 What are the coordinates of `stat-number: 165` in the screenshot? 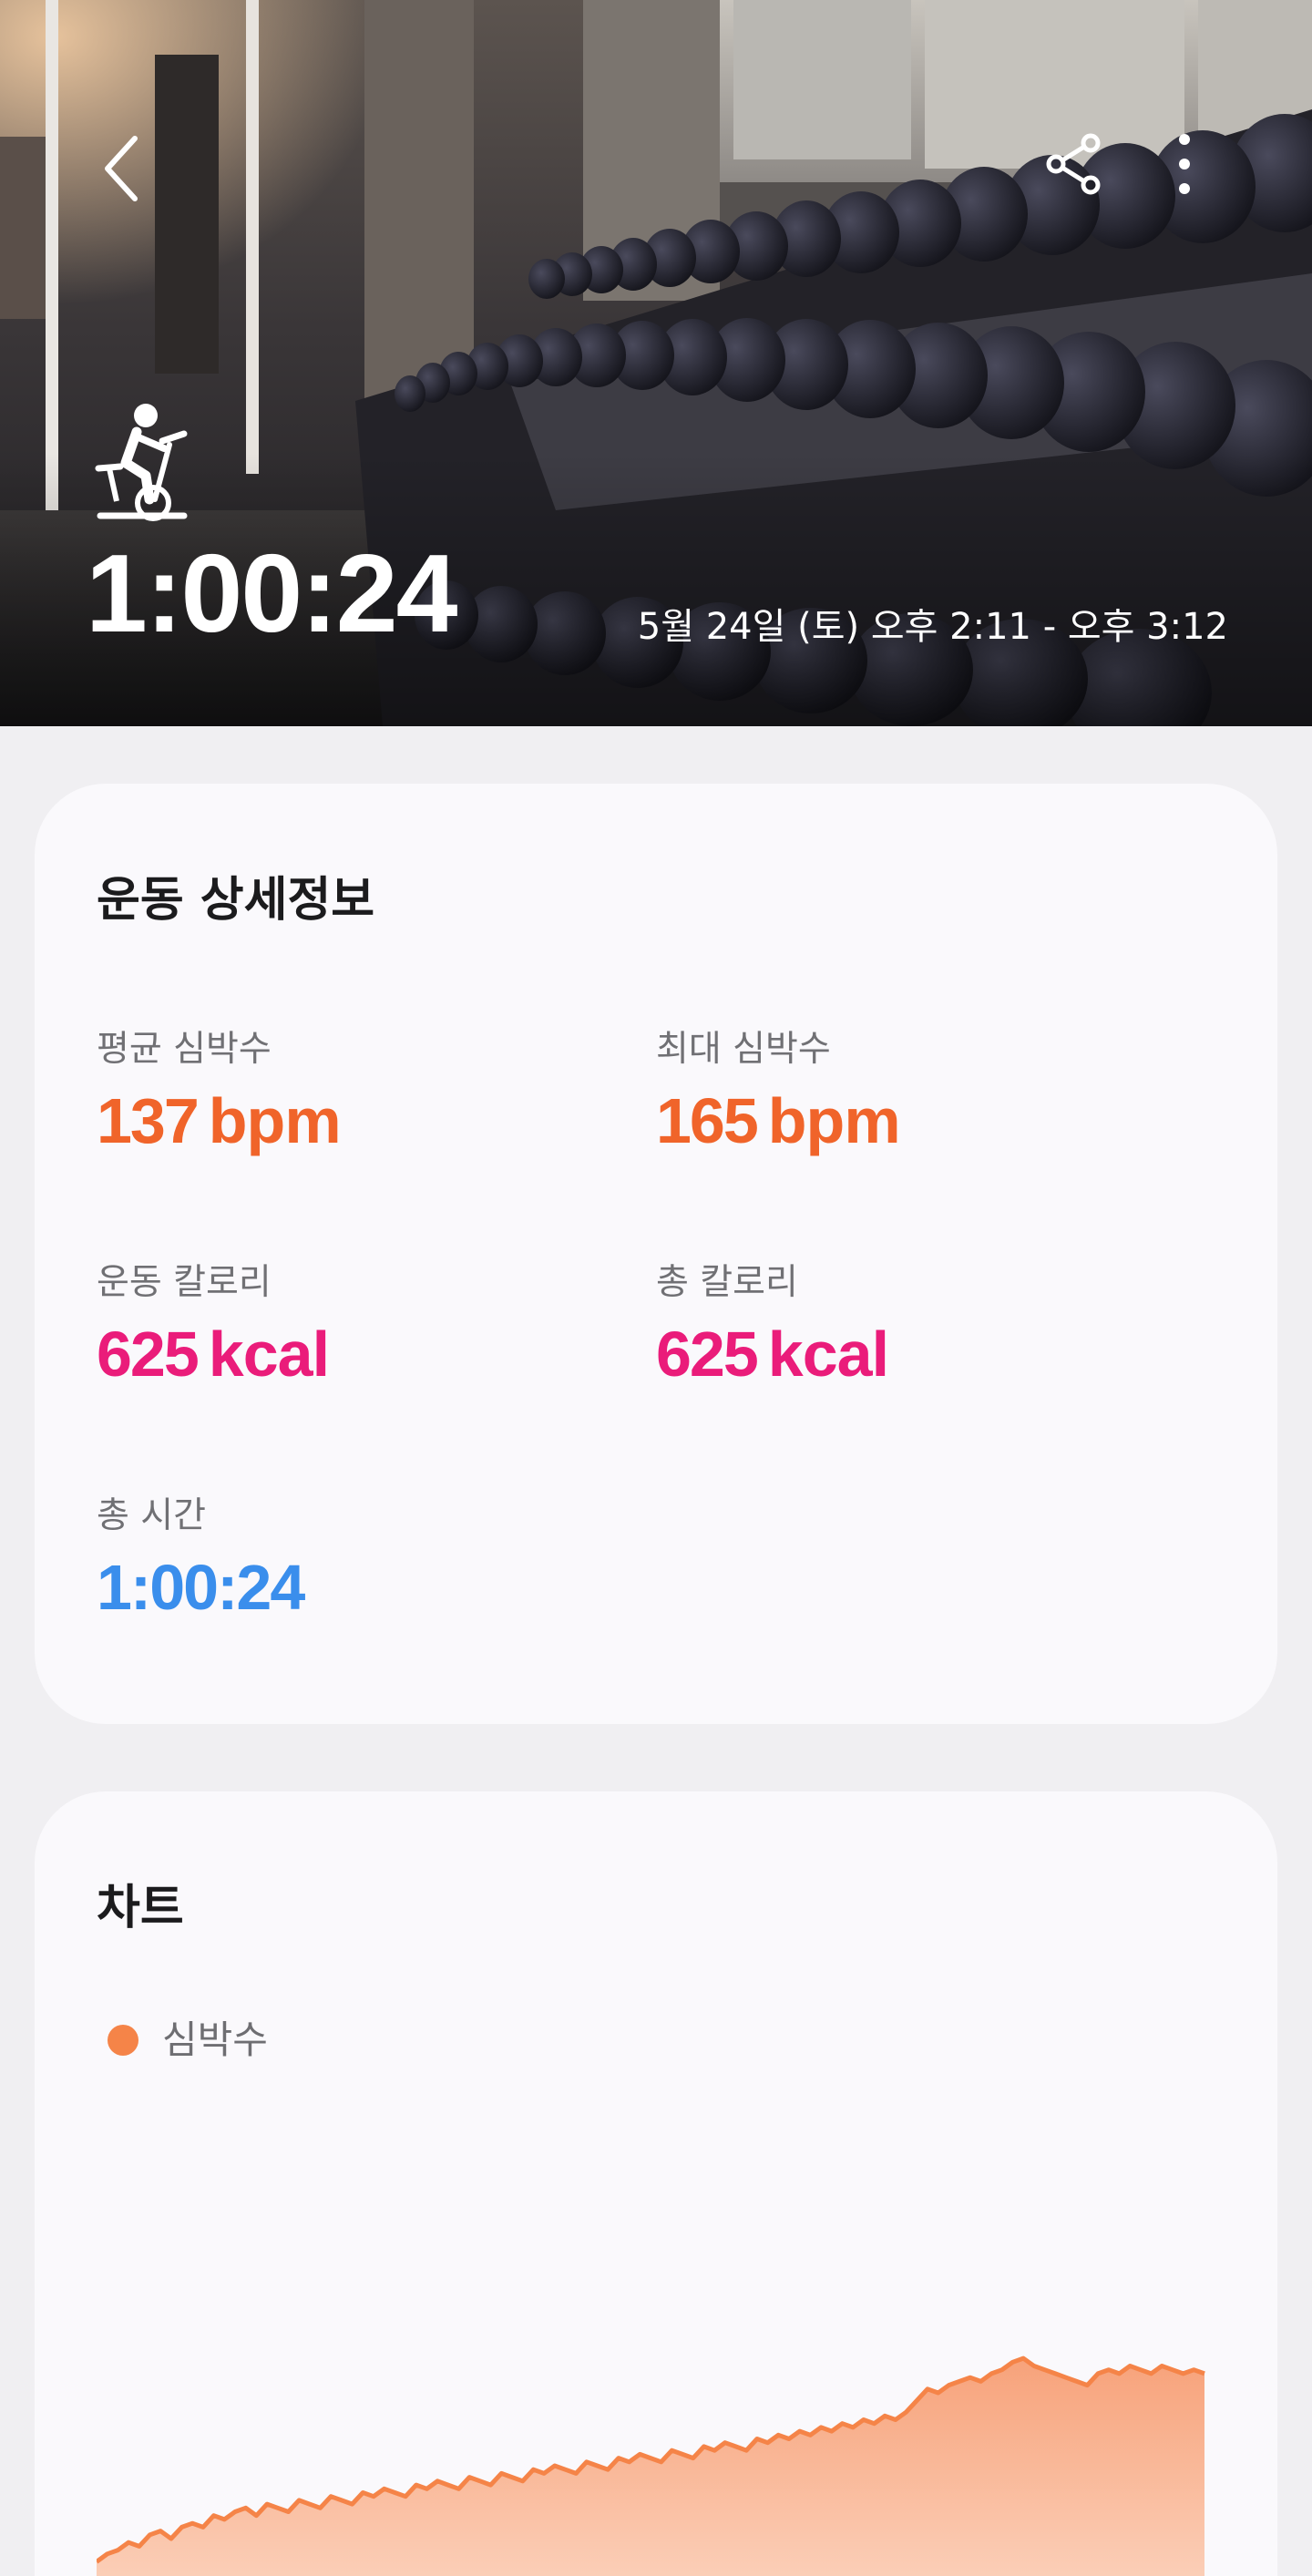 It's located at (708, 1120).